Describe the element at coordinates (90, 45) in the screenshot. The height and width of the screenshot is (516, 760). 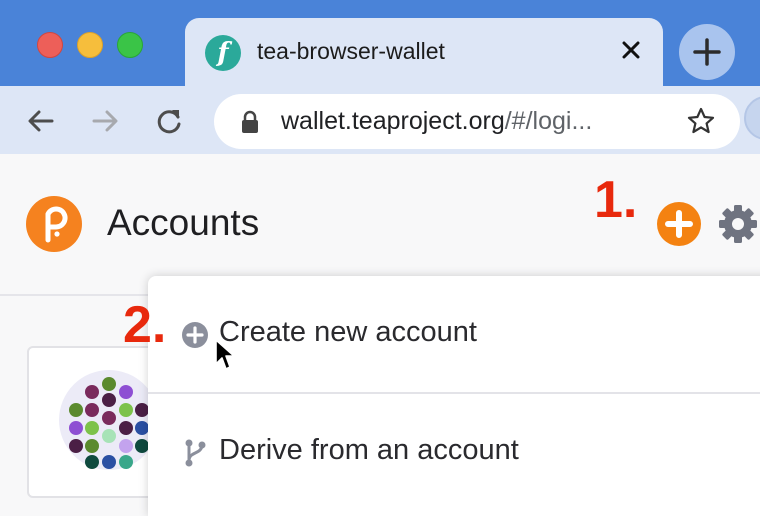
I see `window-minimize-button` at that location.